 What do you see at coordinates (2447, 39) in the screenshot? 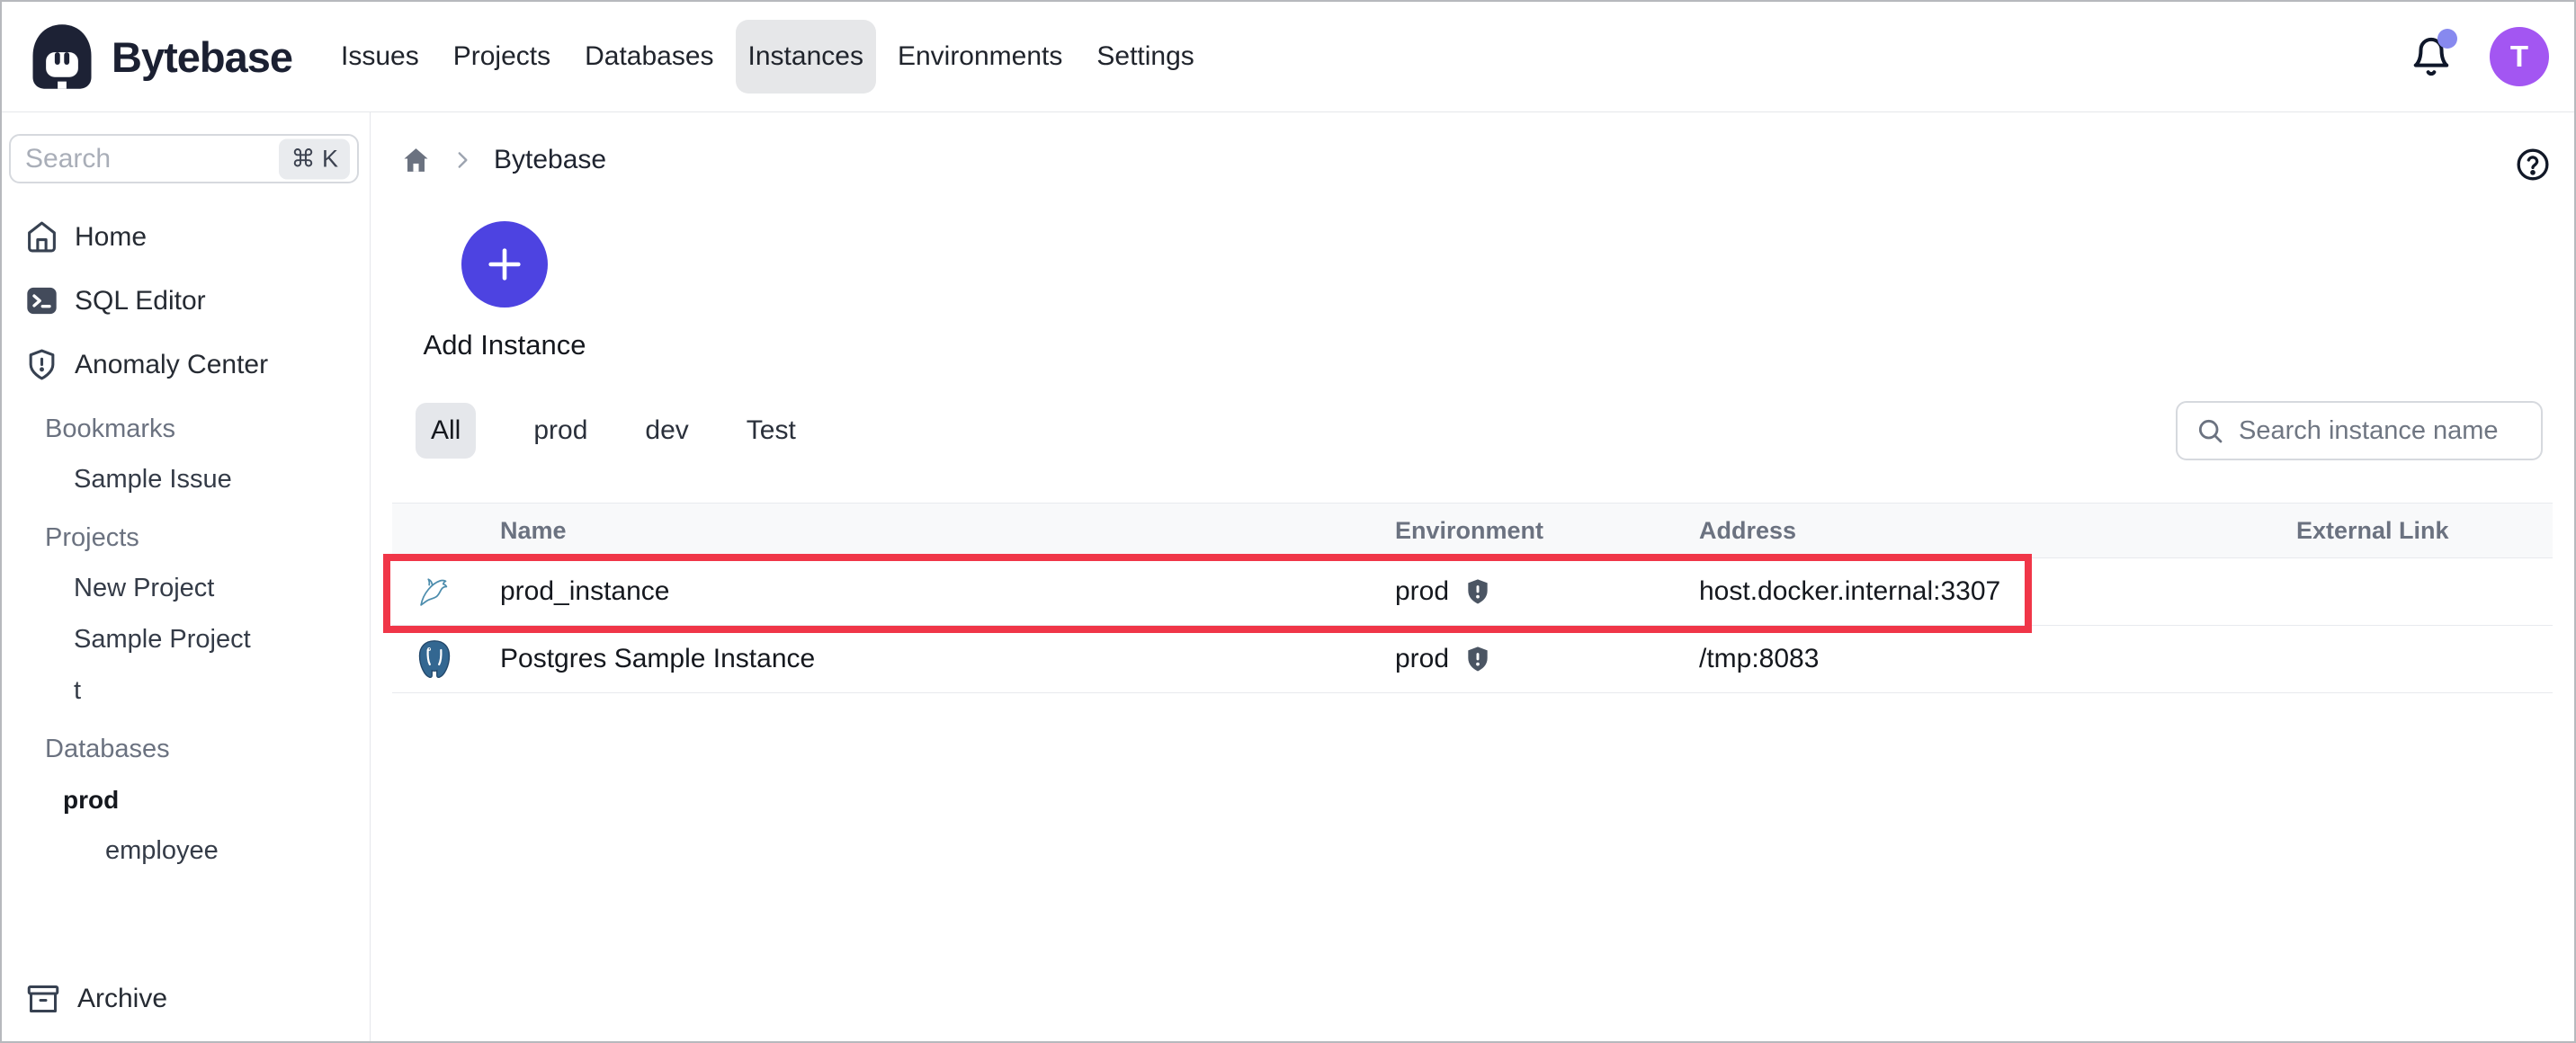
I see `notification-dot` at bounding box center [2447, 39].